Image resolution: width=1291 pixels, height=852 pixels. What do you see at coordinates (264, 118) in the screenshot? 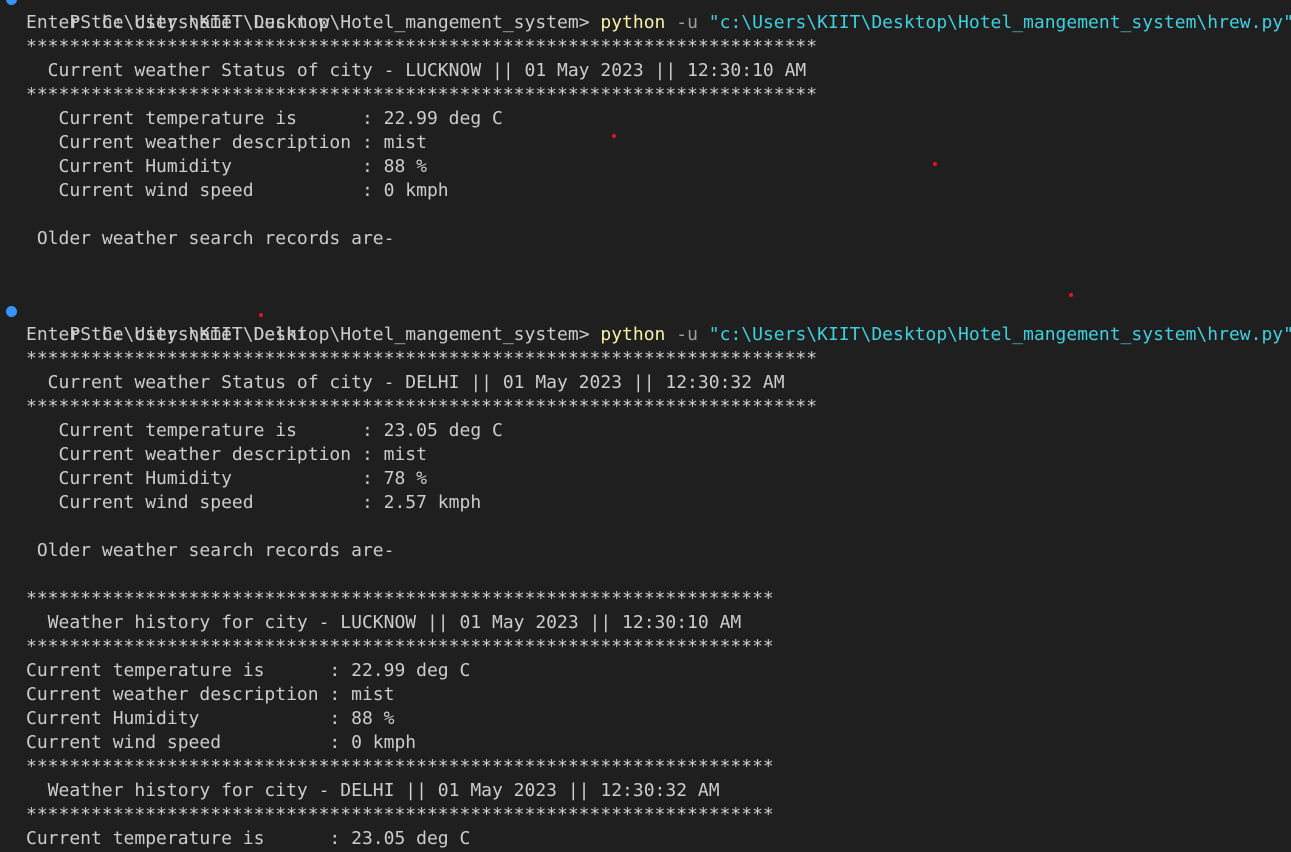
I see `weather-row-temperature: Current temperature is : 22.99 deg C` at bounding box center [264, 118].